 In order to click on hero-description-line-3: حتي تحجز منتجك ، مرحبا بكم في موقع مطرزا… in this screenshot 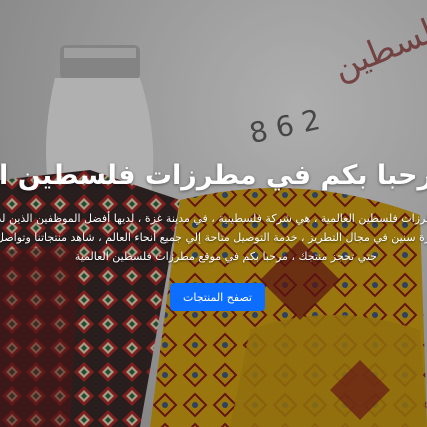, I will do `click(225, 256)`.